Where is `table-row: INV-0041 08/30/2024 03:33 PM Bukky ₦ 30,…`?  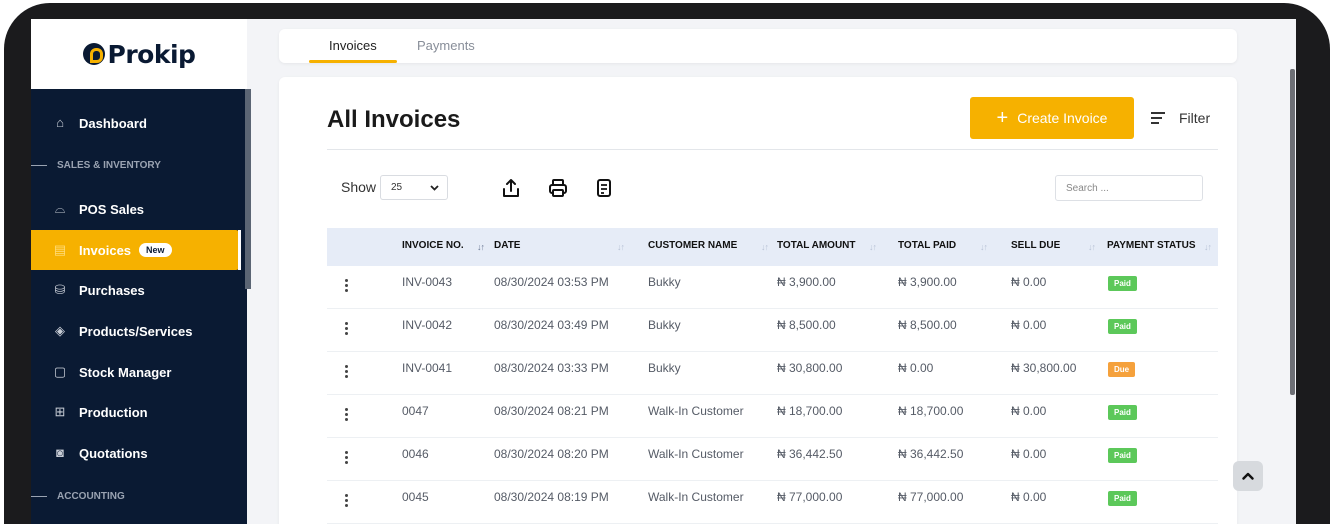
table-row: INV-0041 08/30/2024 03:33 PM Bukky ₦ 30,… is located at coordinates (772, 373).